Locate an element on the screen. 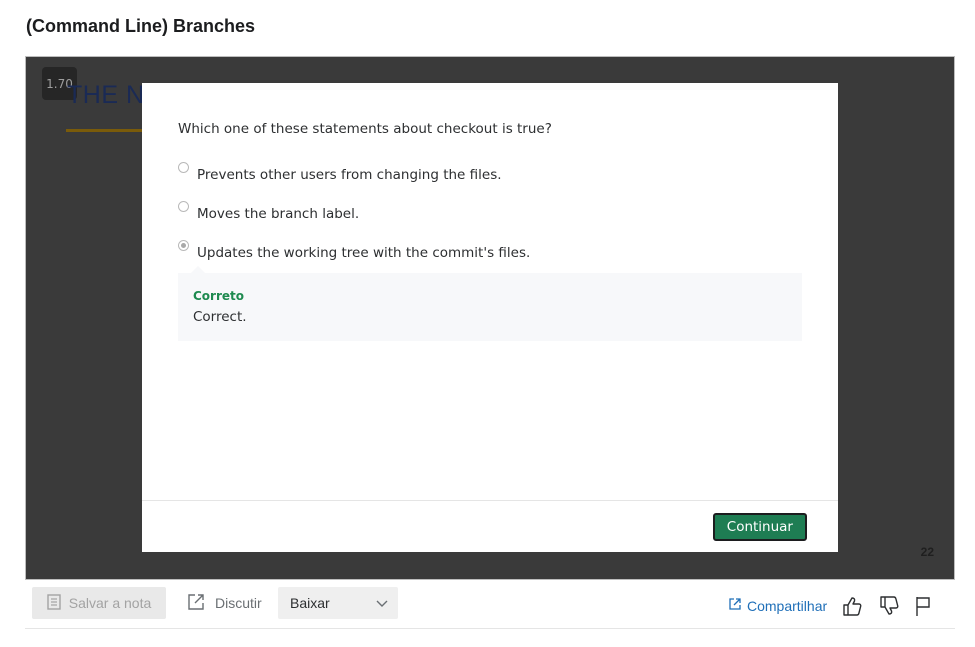  slide-number: 22 is located at coordinates (927, 552).